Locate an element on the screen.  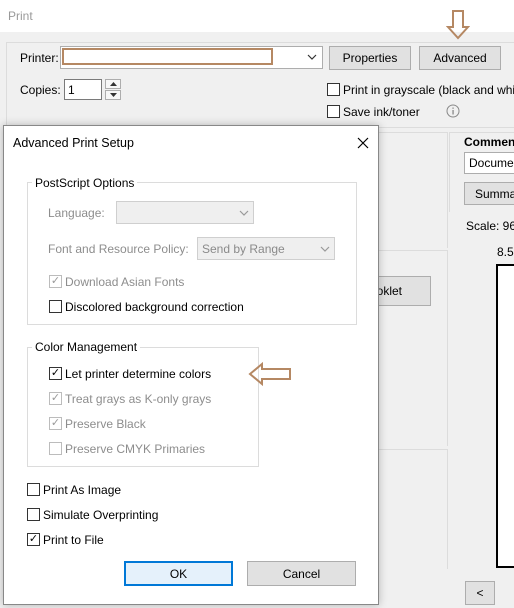
info-icon is located at coordinates (453, 112).